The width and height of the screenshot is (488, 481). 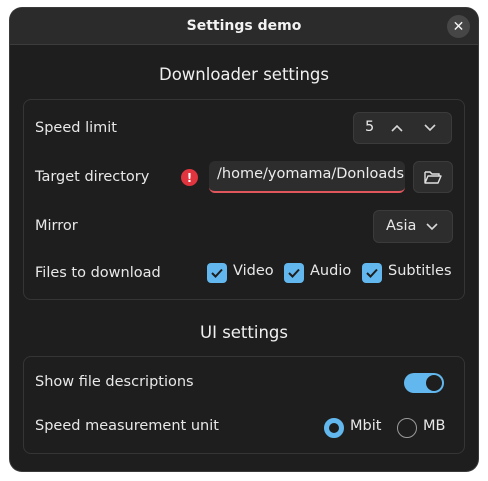 I want to click on files-to-download-label: Files to download, so click(x=98, y=273).